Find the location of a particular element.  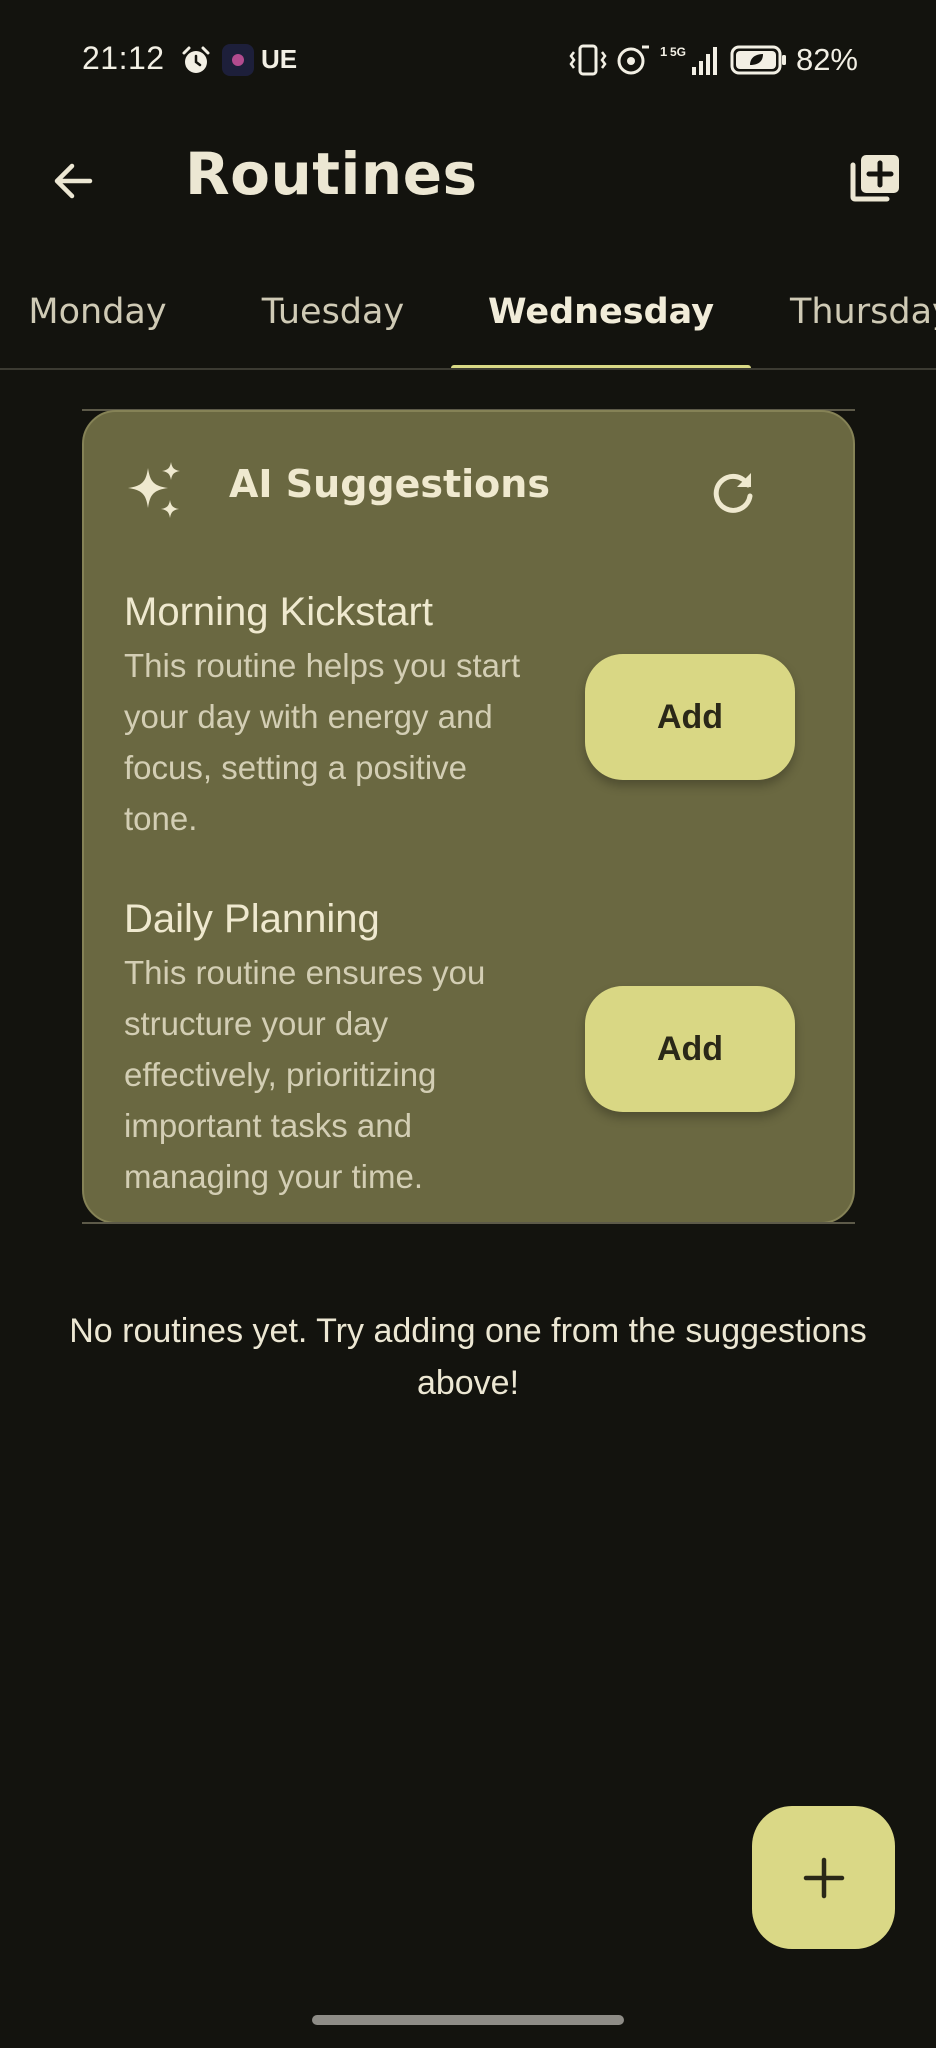

app-notification-icon is located at coordinates (238, 60).